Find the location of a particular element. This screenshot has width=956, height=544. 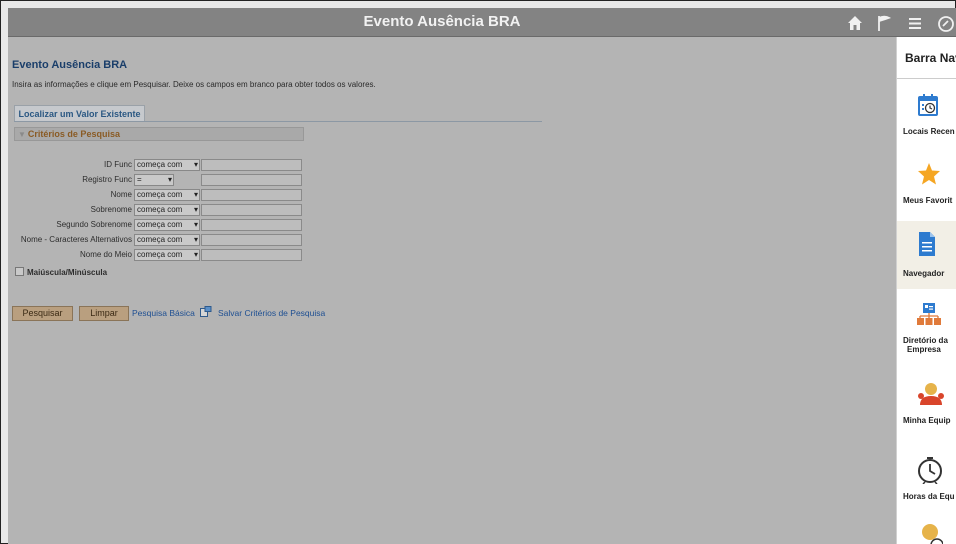

banner-title: Evento Ausência BRA is located at coordinates (442, 21).